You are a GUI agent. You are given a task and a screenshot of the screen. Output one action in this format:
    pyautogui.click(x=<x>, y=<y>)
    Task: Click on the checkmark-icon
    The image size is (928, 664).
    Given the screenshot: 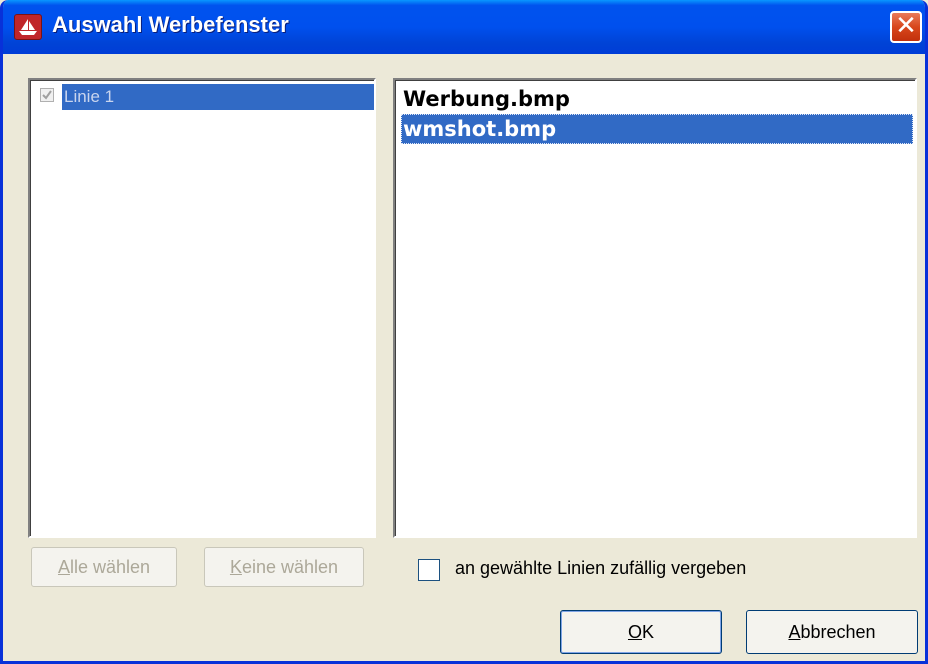 What is the action you would take?
    pyautogui.click(x=47, y=95)
    